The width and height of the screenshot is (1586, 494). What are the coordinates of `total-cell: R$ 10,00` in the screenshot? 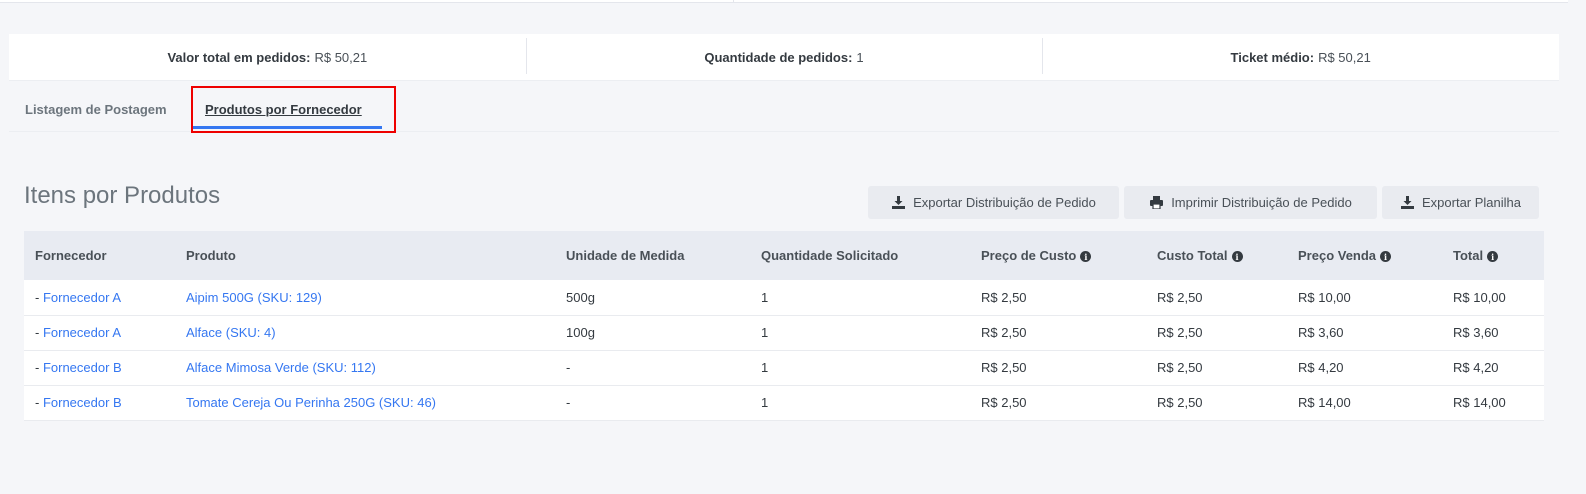 It's located at (1479, 297).